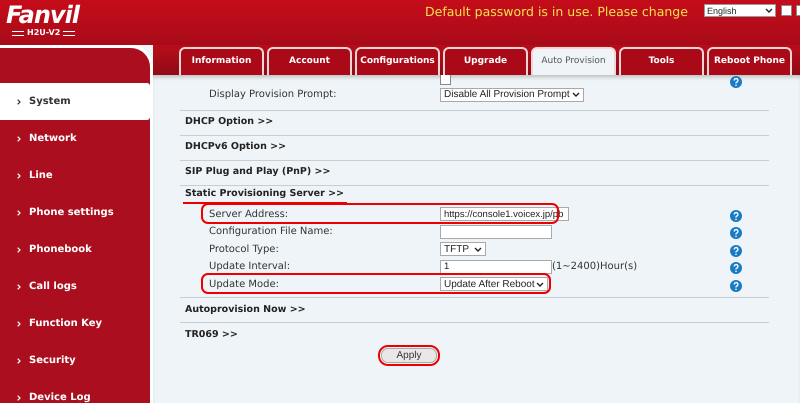 This screenshot has width=800, height=403. What do you see at coordinates (309, 61) in the screenshot?
I see `tab: Account` at bounding box center [309, 61].